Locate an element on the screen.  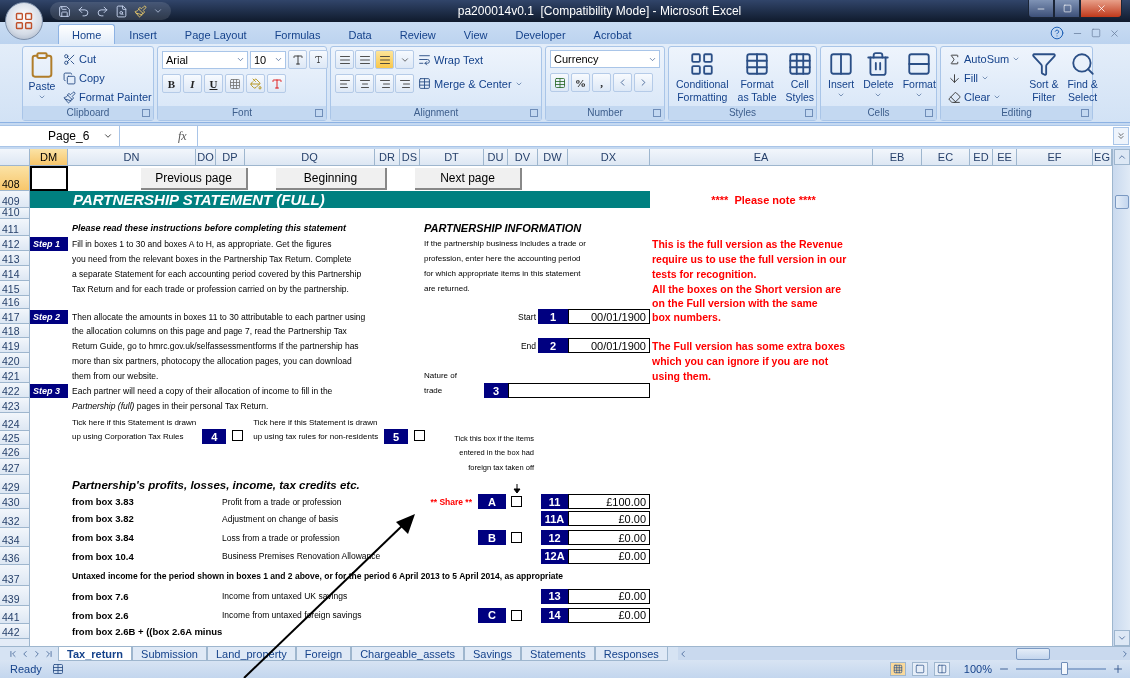
editing-button: Find & Select is located at coordinates (1082, 78).